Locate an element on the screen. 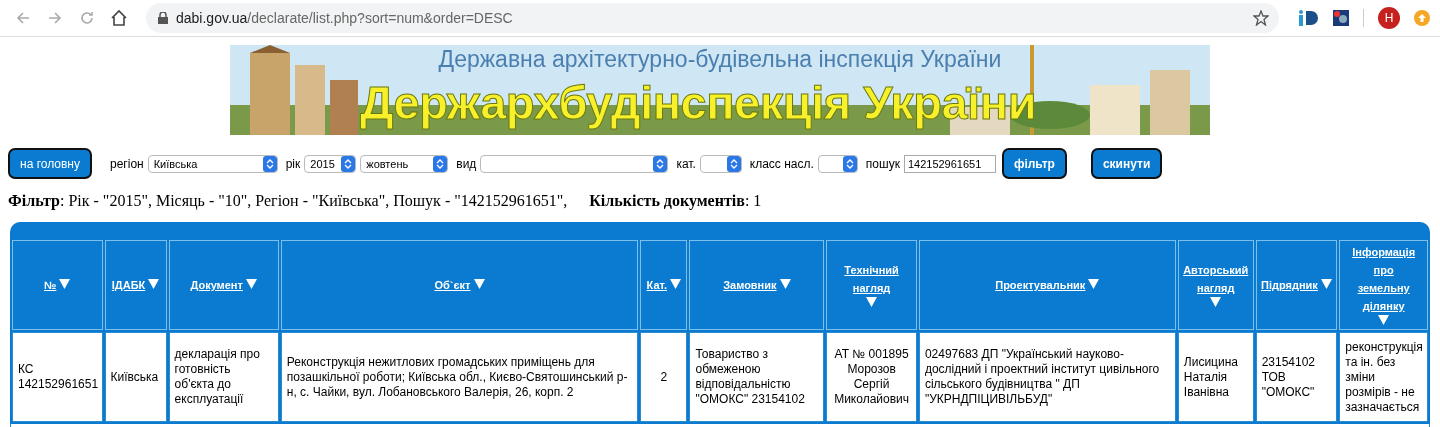  filter-button: фільтр is located at coordinates (1034, 163).